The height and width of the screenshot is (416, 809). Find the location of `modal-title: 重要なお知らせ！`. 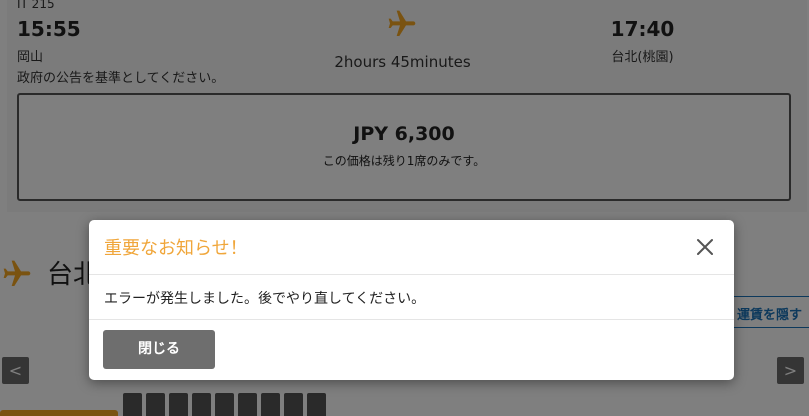

modal-title: 重要なお知らせ！ is located at coordinates (176, 248).